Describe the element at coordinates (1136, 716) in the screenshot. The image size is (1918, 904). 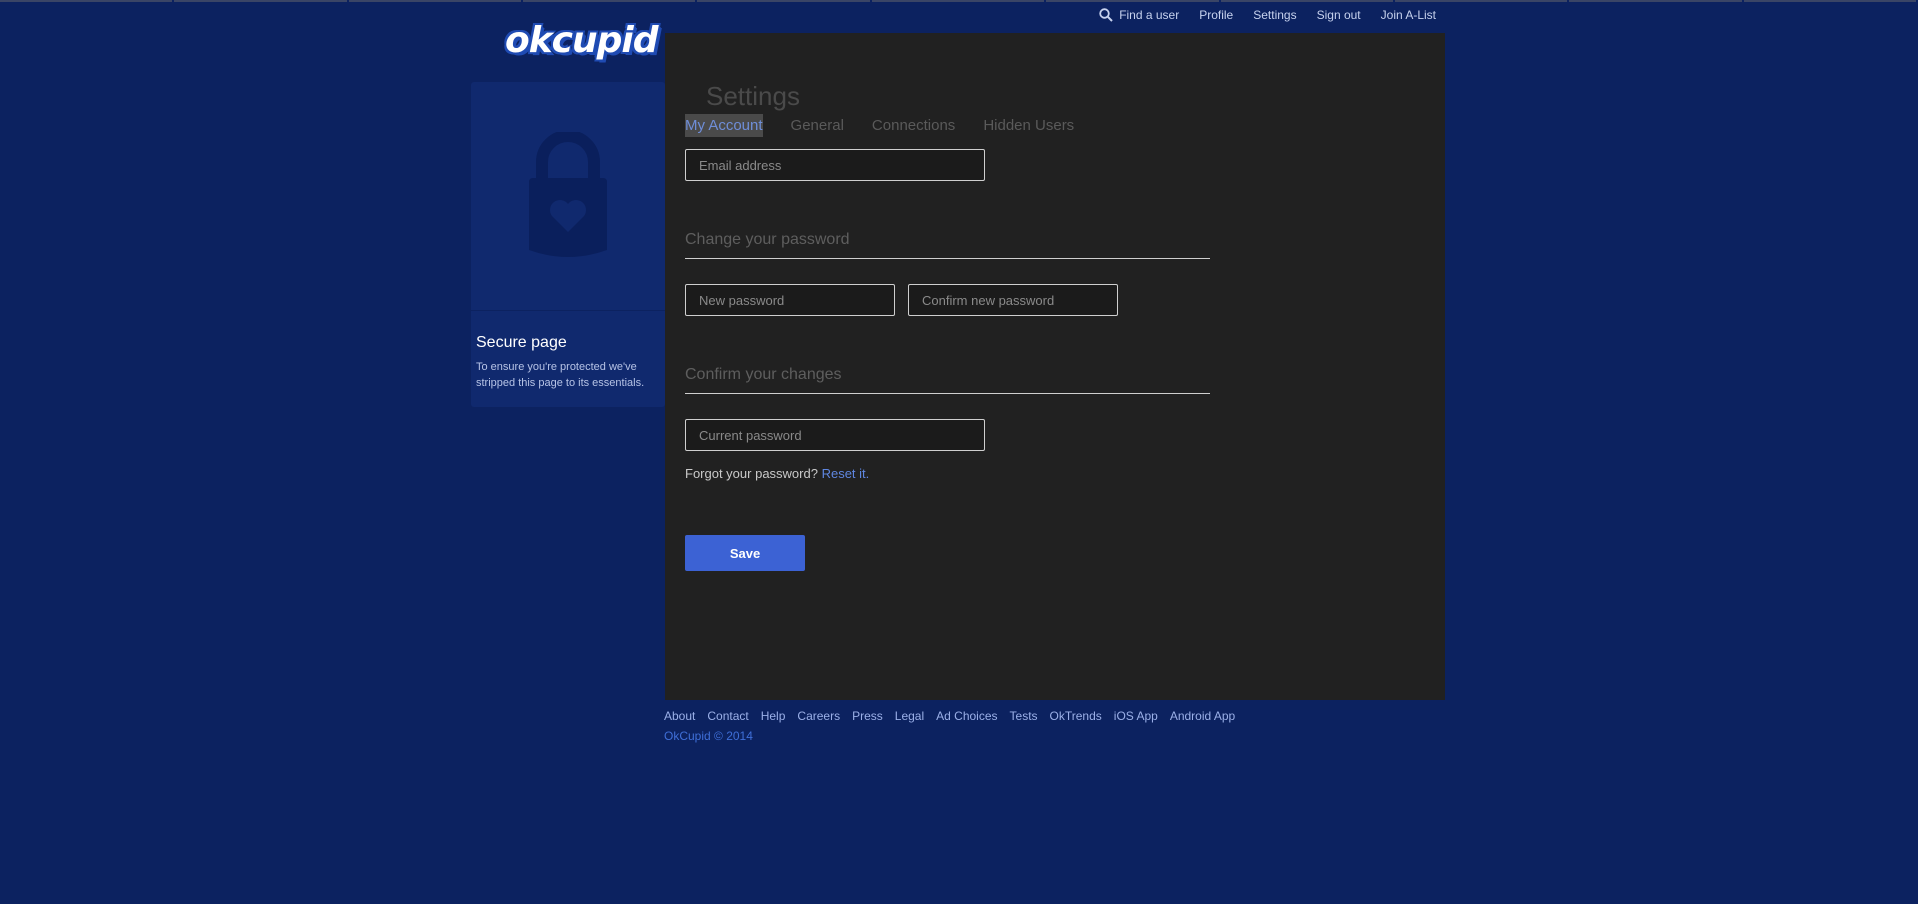
I see `footer-link-ios-app: iOS App` at that location.